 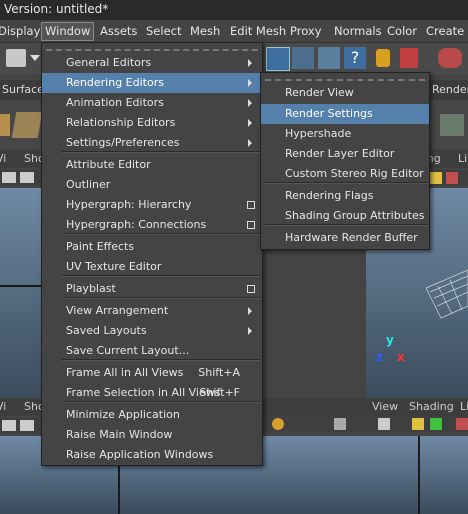 What do you see at coordinates (117, 310) in the screenshot?
I see `menu-item-label: View Arrangement` at bounding box center [117, 310].